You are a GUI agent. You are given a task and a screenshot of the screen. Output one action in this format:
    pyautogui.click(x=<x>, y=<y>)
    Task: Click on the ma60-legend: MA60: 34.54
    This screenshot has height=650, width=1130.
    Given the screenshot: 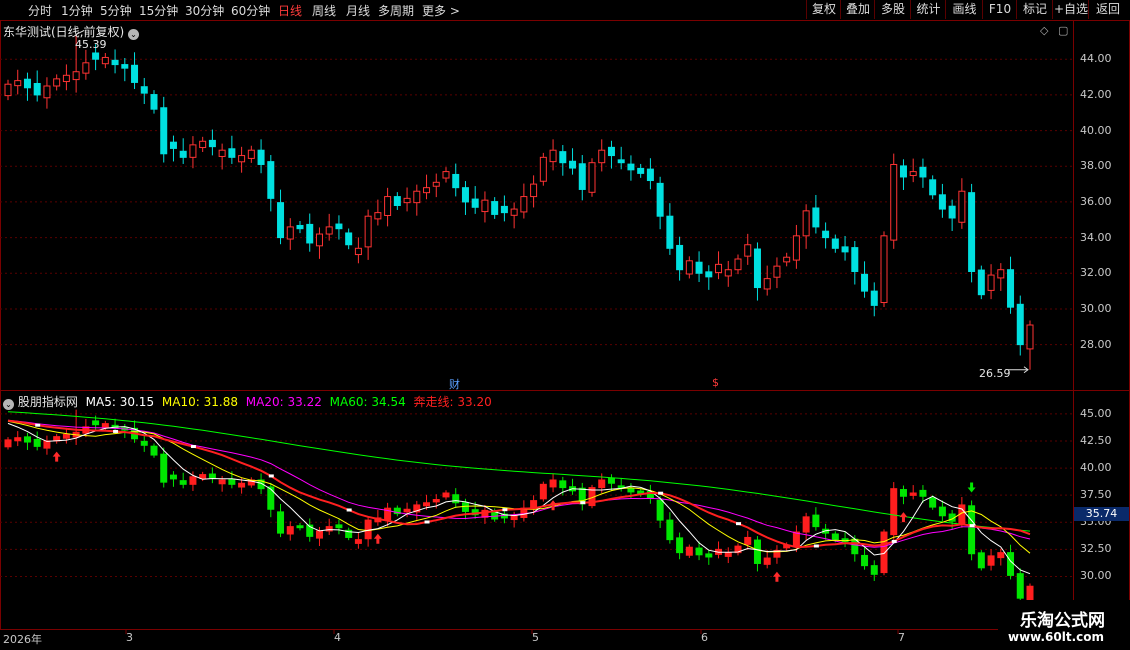 What is the action you would take?
    pyautogui.click(x=367, y=402)
    